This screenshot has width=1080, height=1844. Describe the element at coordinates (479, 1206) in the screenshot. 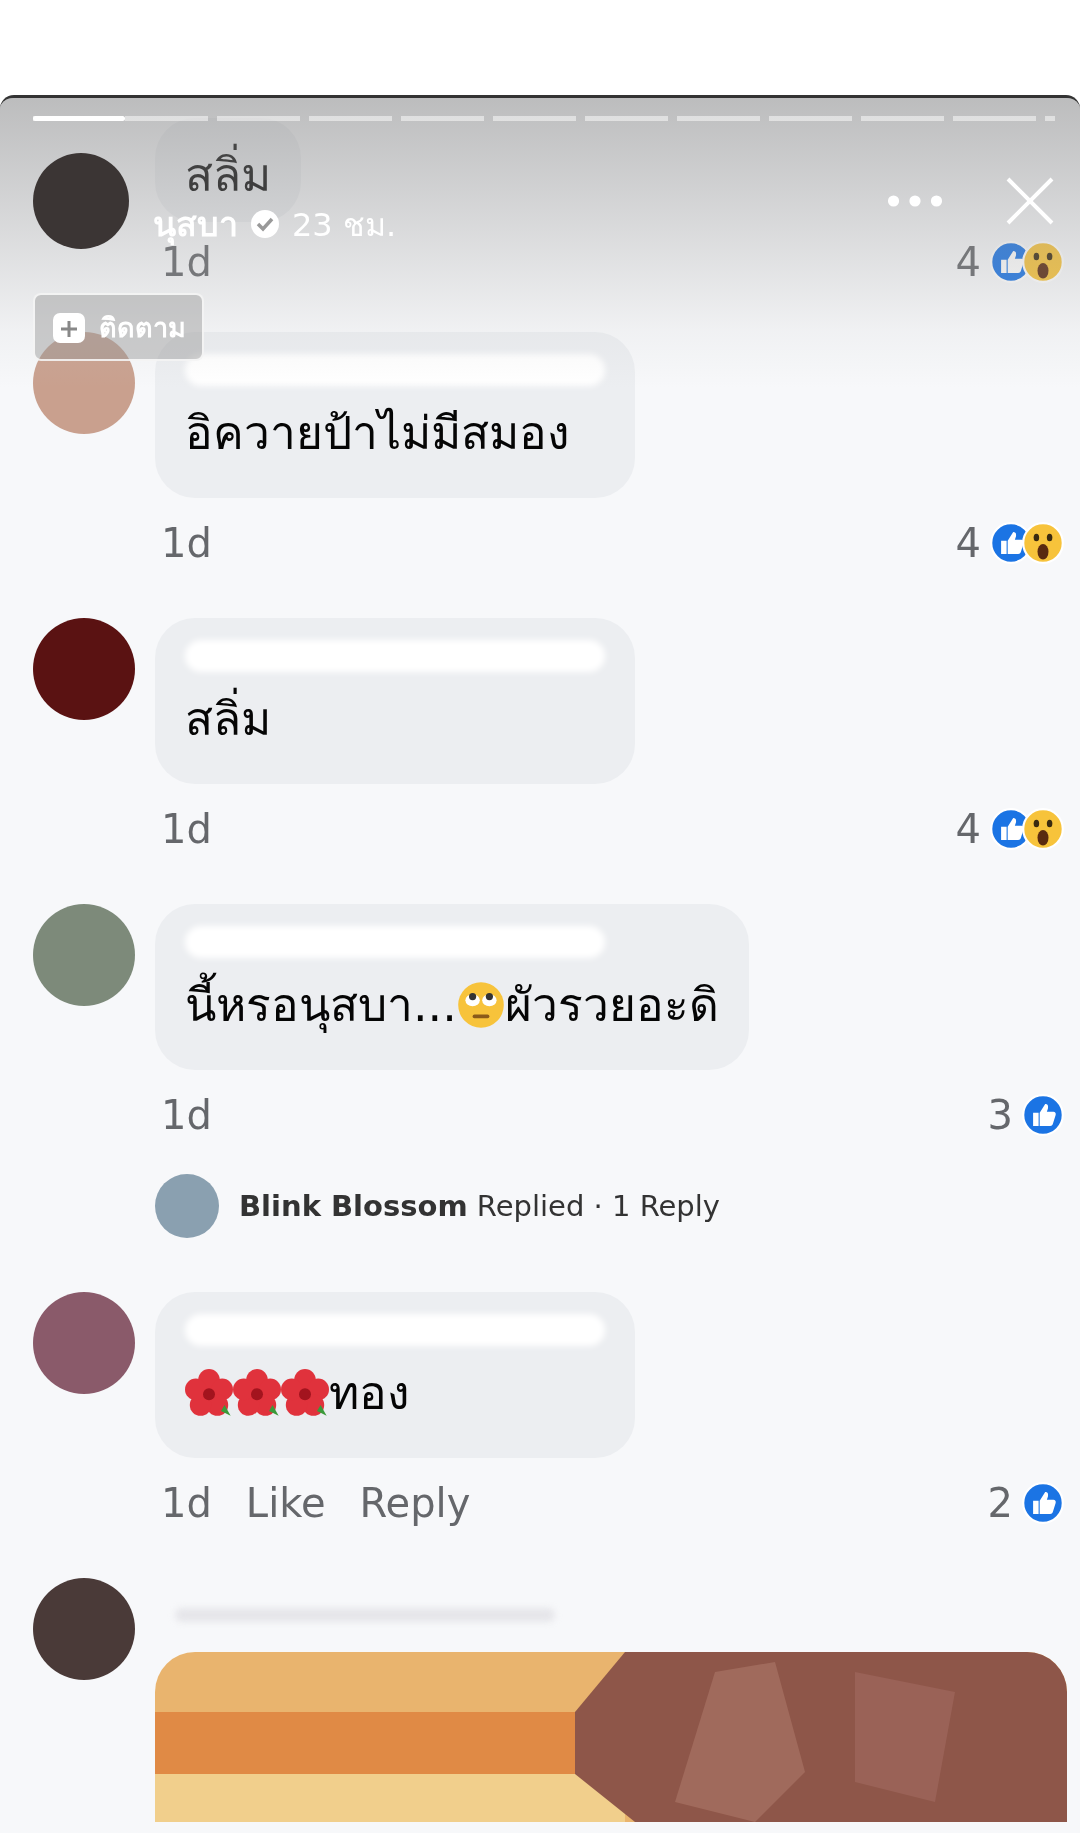

I see `reply-summary: Blink Blossom Replied · 1 Reply` at that location.